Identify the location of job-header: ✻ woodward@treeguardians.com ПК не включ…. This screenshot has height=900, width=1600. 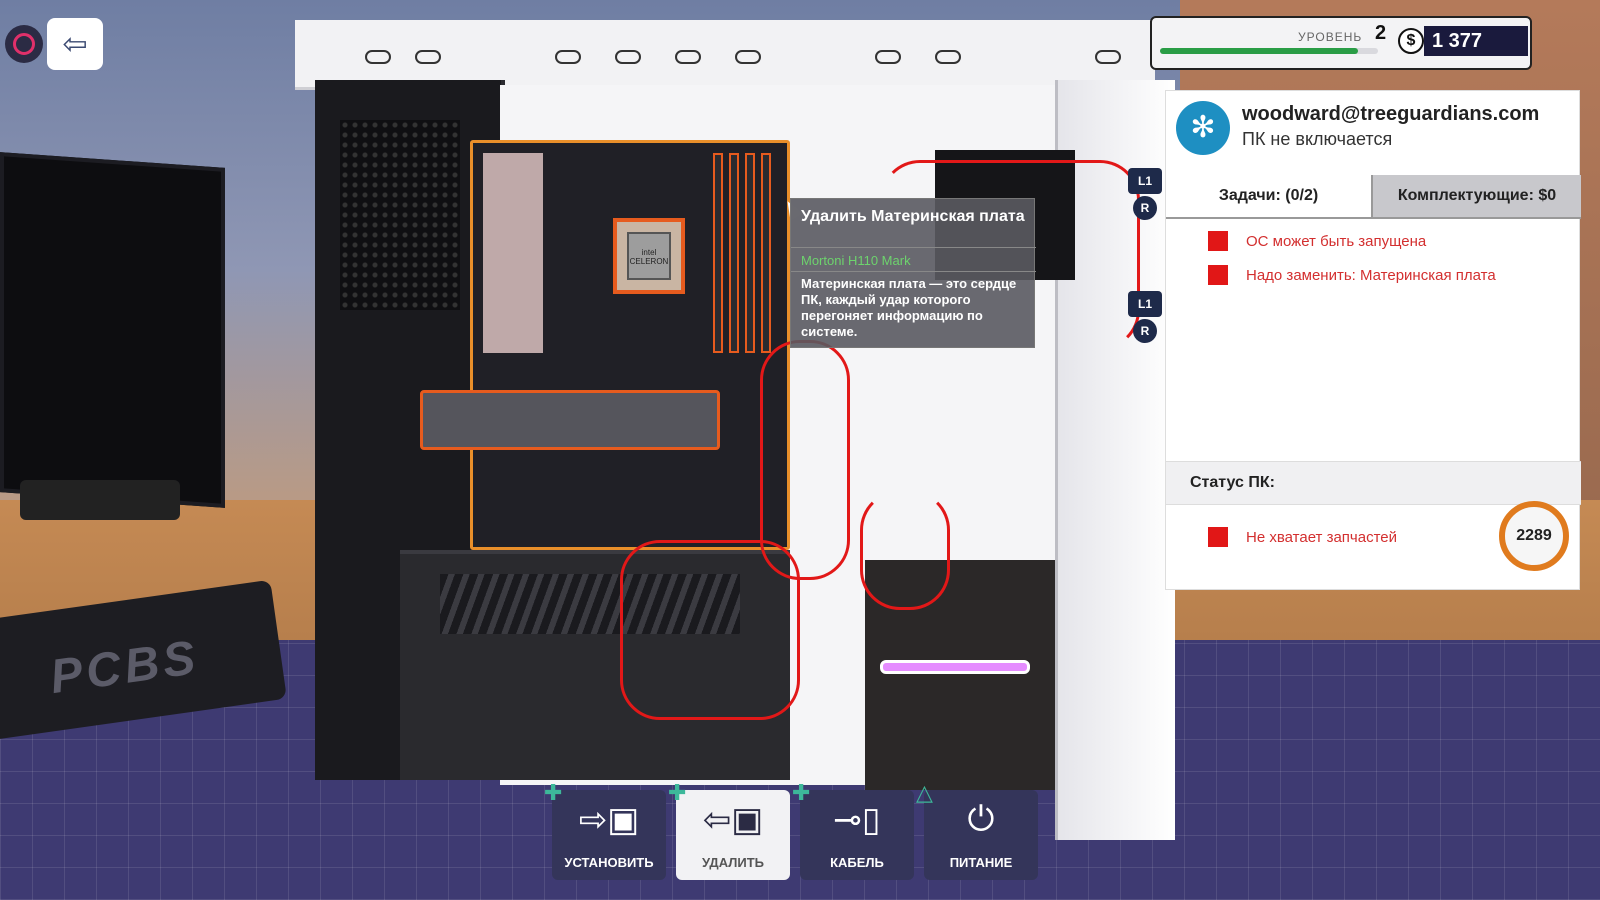
(1373, 133).